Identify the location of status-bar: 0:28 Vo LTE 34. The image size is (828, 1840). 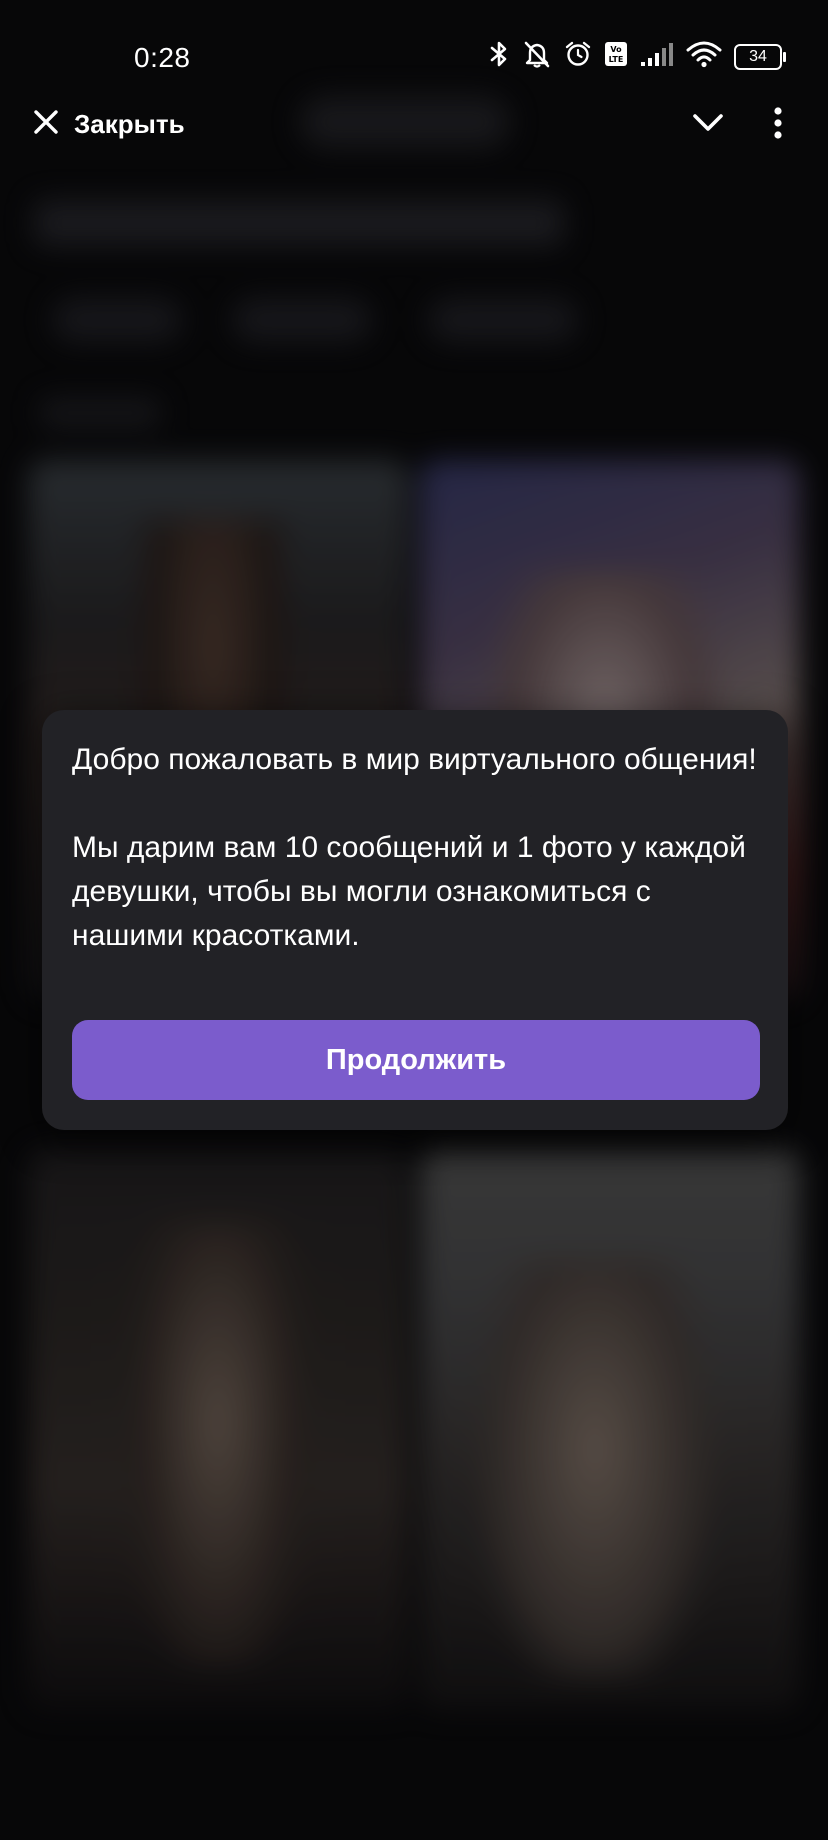
(414, 55).